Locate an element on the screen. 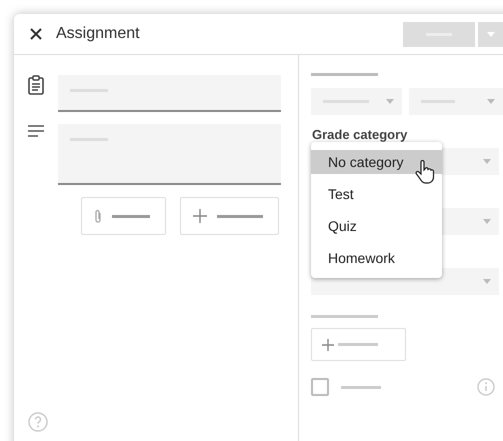  window-title: Assignment is located at coordinates (98, 34).